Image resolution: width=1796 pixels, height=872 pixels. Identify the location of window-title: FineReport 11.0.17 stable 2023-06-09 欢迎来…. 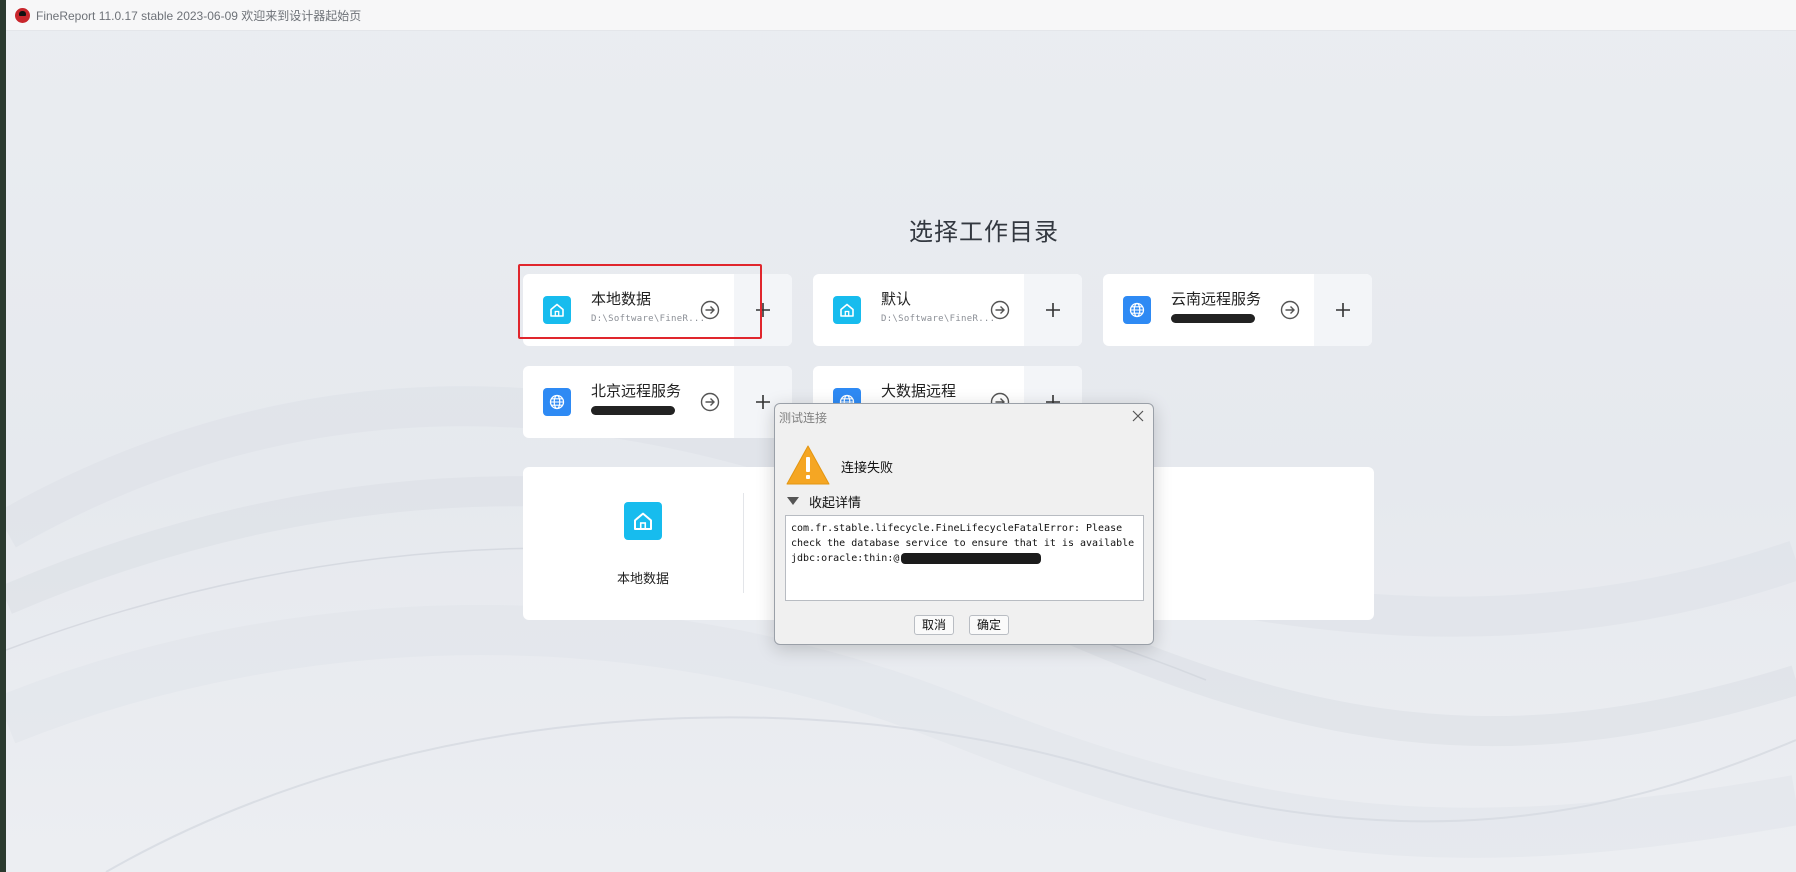
(199, 15).